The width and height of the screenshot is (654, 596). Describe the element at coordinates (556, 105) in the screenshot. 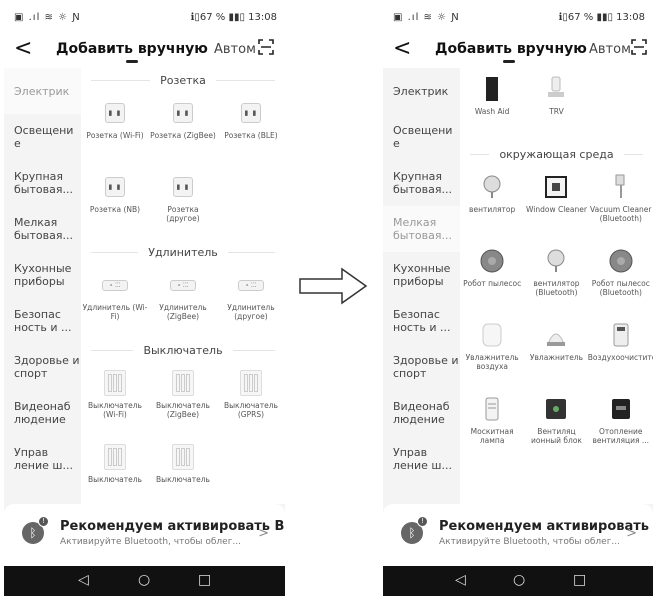

I see `device-trv: TRV` at that location.